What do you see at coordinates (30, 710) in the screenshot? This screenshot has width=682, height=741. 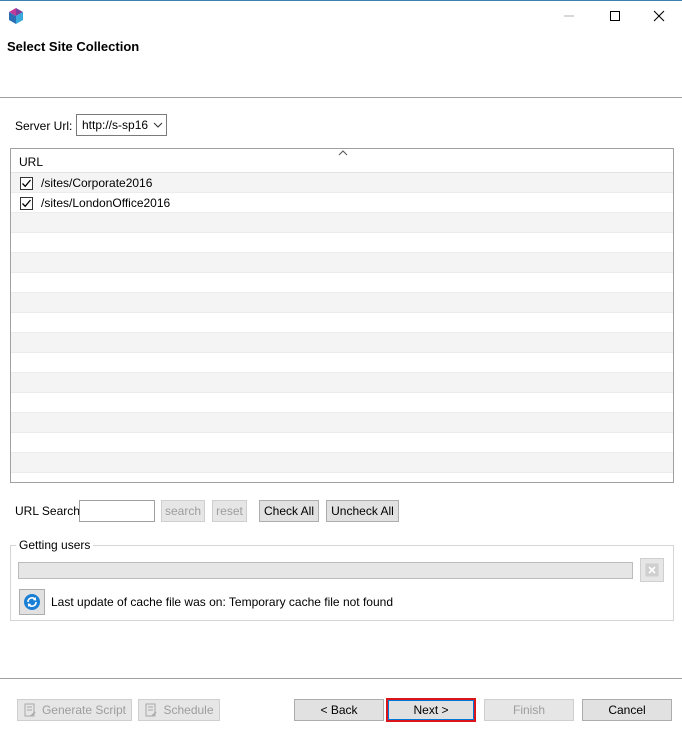 I see `script-icon` at bounding box center [30, 710].